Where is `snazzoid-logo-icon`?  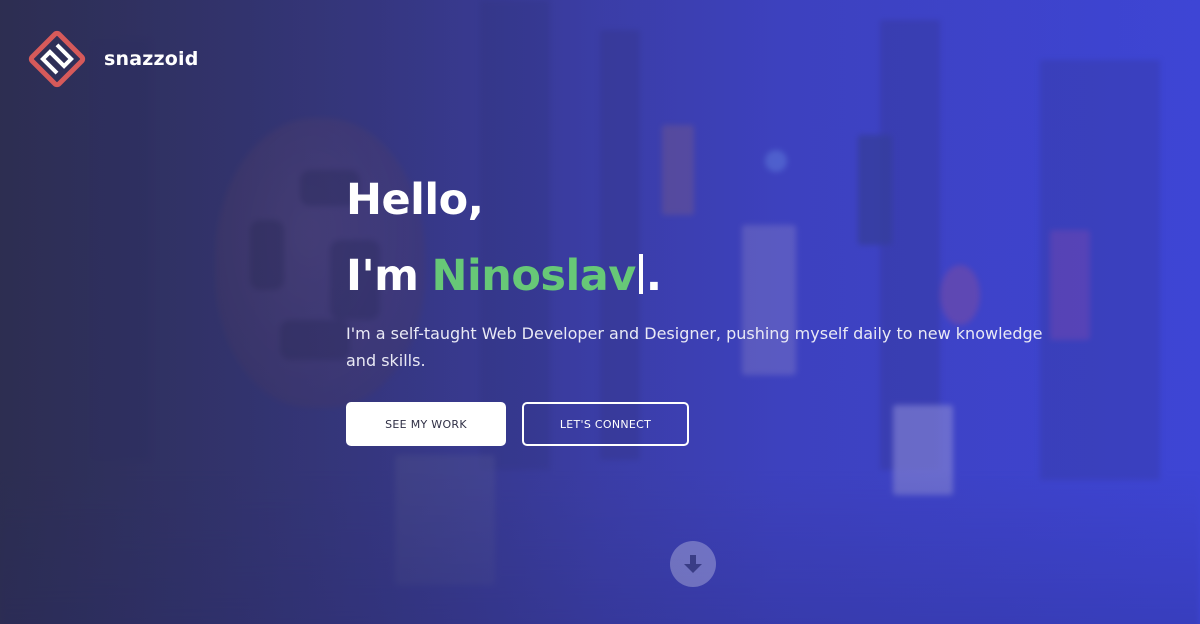
snazzoid-logo-icon is located at coordinates (57, 59).